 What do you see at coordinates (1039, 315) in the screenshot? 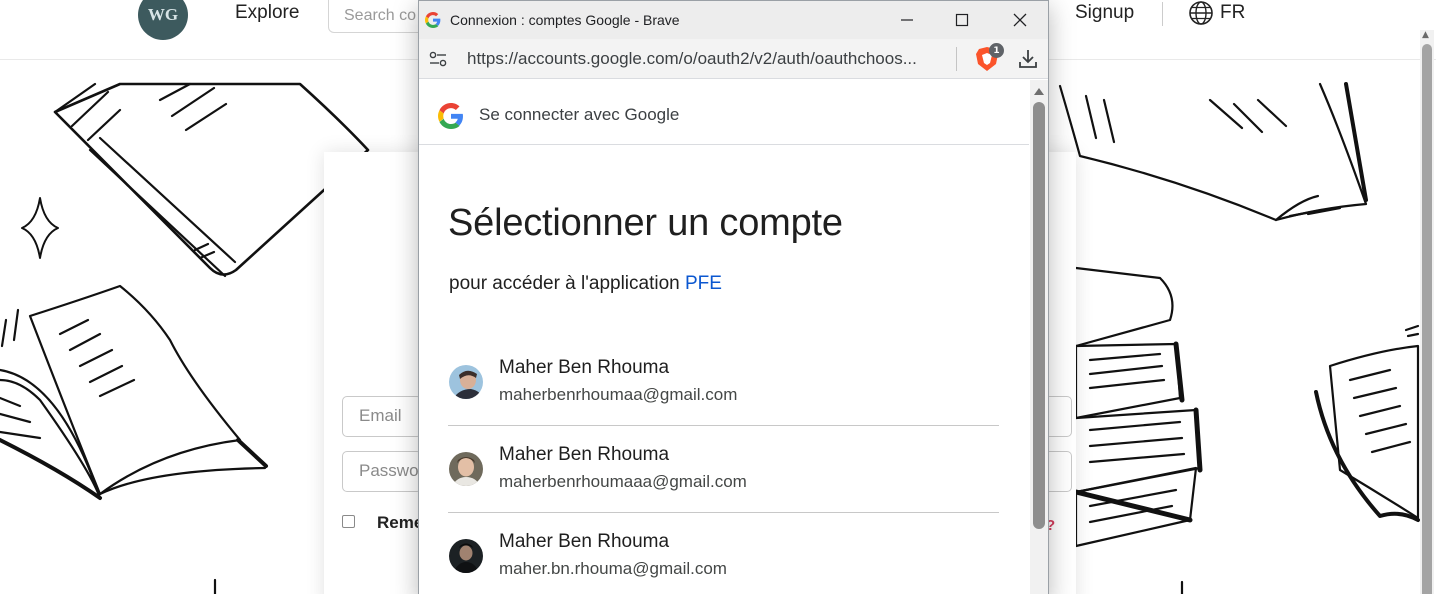
I see `popup-scrollbar-thumb` at bounding box center [1039, 315].